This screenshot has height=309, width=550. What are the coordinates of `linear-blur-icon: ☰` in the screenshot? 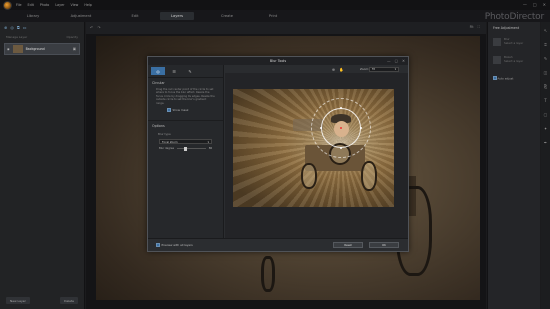 It's located at (174, 71).